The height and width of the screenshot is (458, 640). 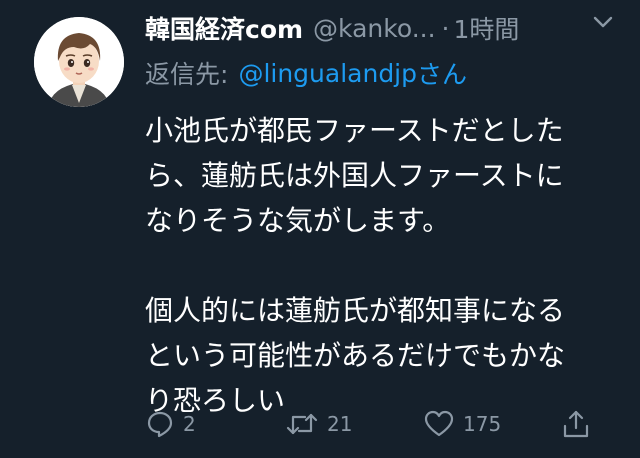 I want to click on tweet-line: 小池氏が都民ファーストだとした, so click(x=354, y=130).